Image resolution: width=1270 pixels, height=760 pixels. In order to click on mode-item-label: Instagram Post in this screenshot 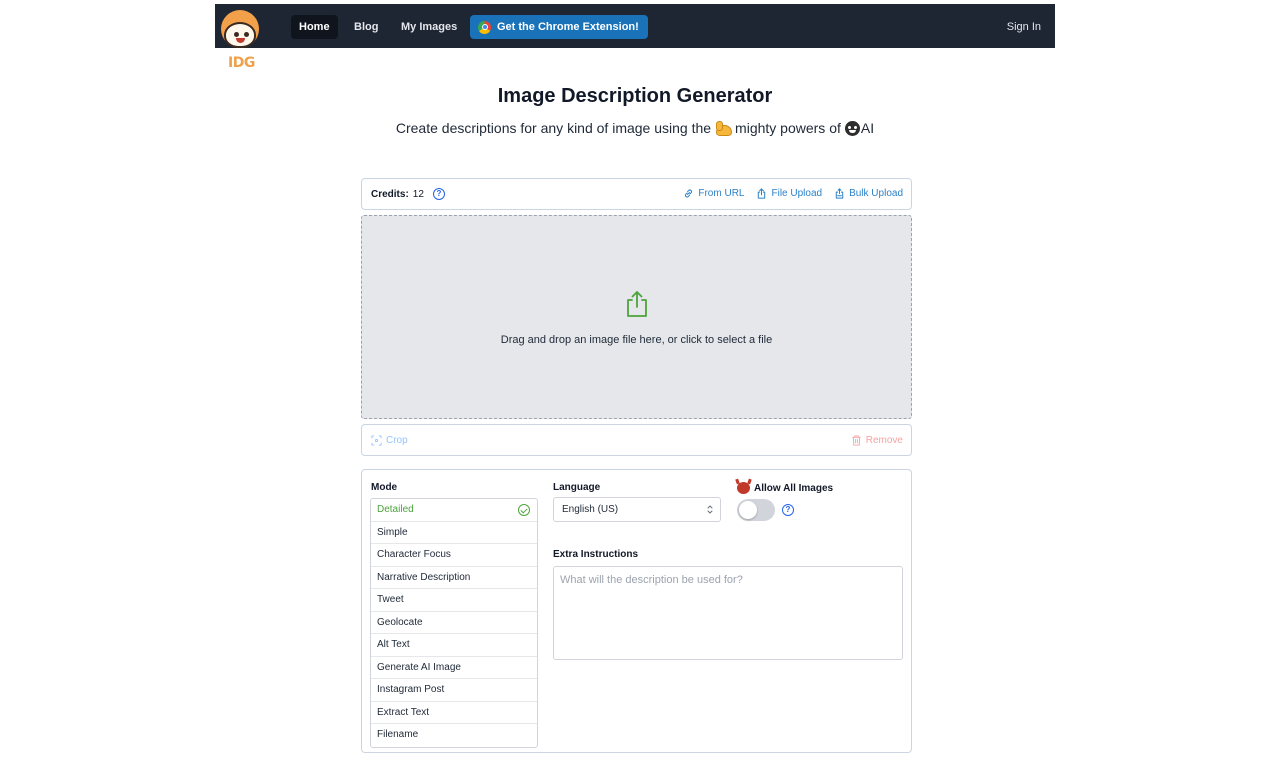, I will do `click(411, 689)`.